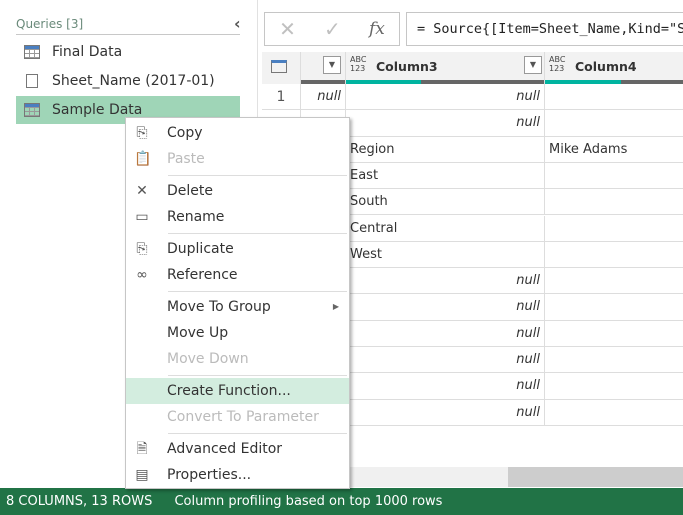 This screenshot has width=683, height=515. I want to click on fx-icon: fx, so click(377, 29).